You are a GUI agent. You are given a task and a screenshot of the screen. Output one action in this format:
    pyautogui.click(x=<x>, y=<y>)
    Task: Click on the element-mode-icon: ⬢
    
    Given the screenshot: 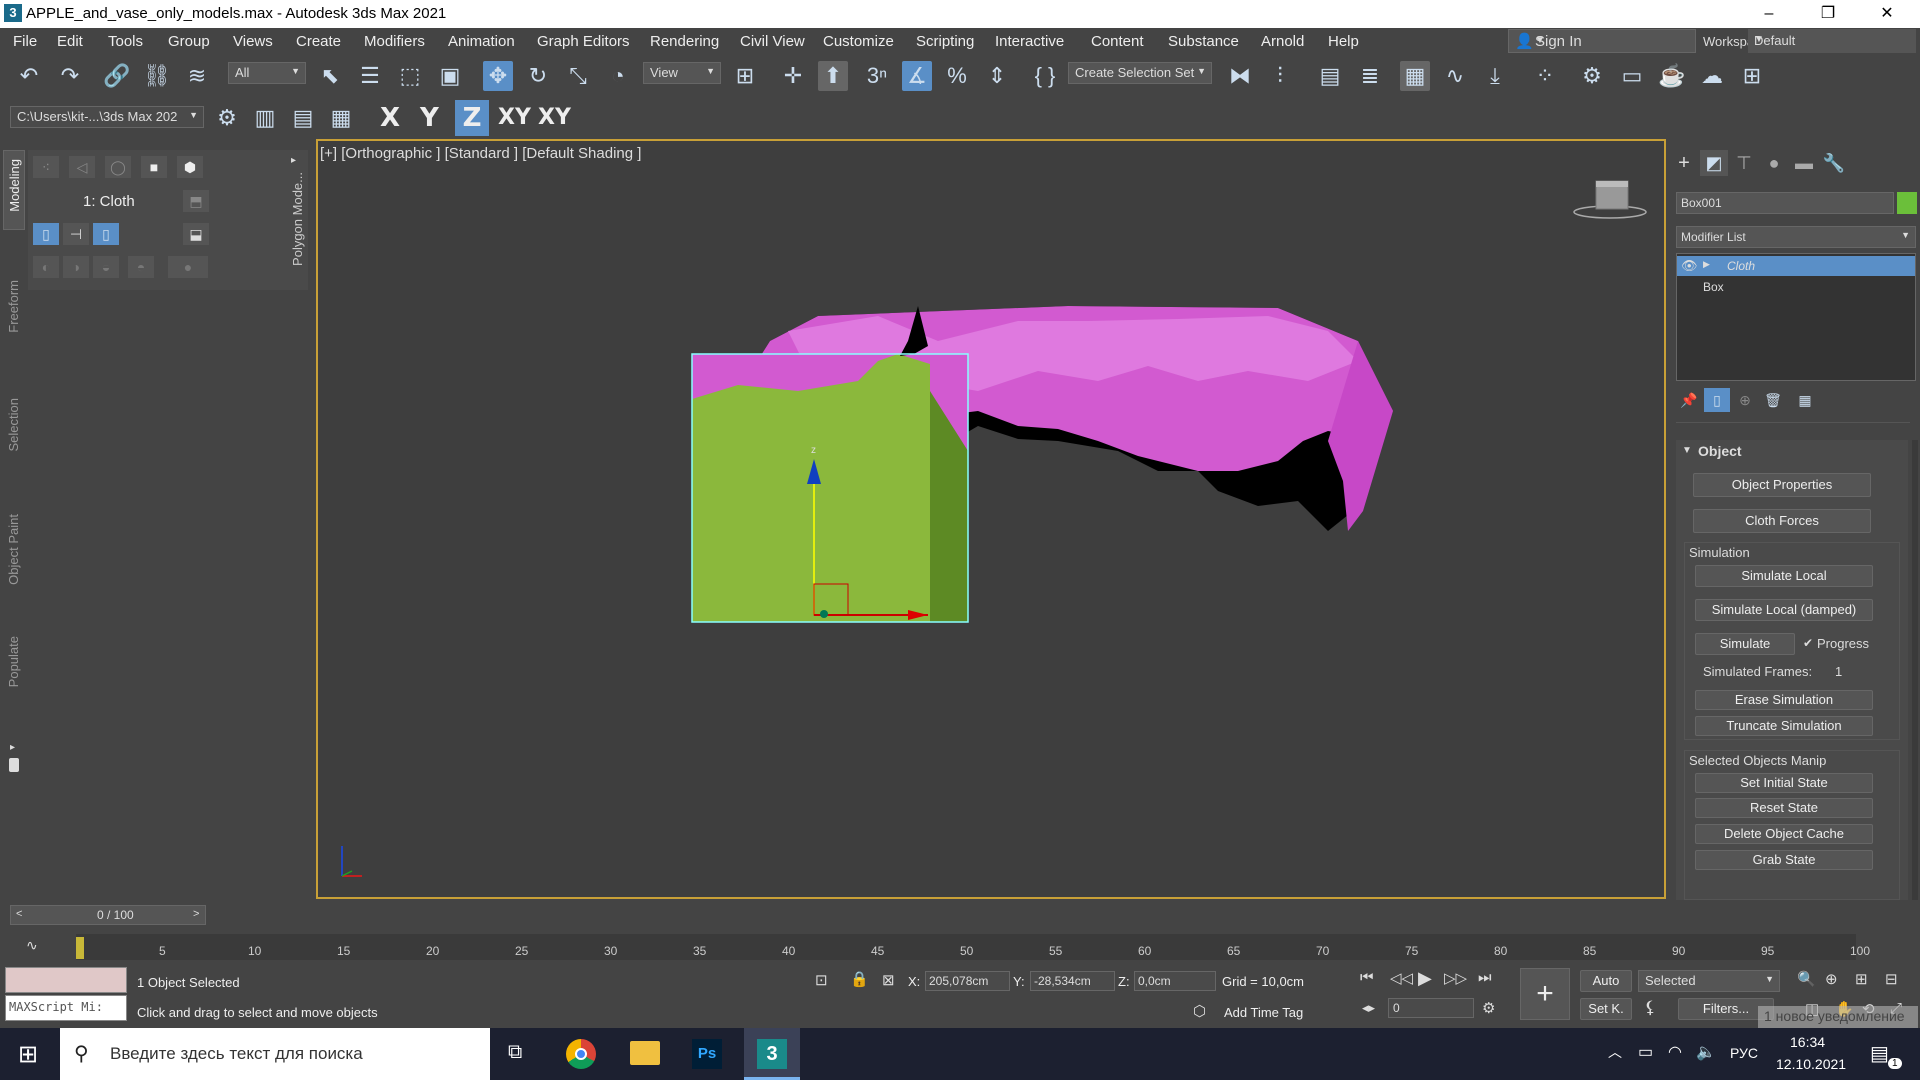 What is the action you would take?
    pyautogui.click(x=190, y=167)
    